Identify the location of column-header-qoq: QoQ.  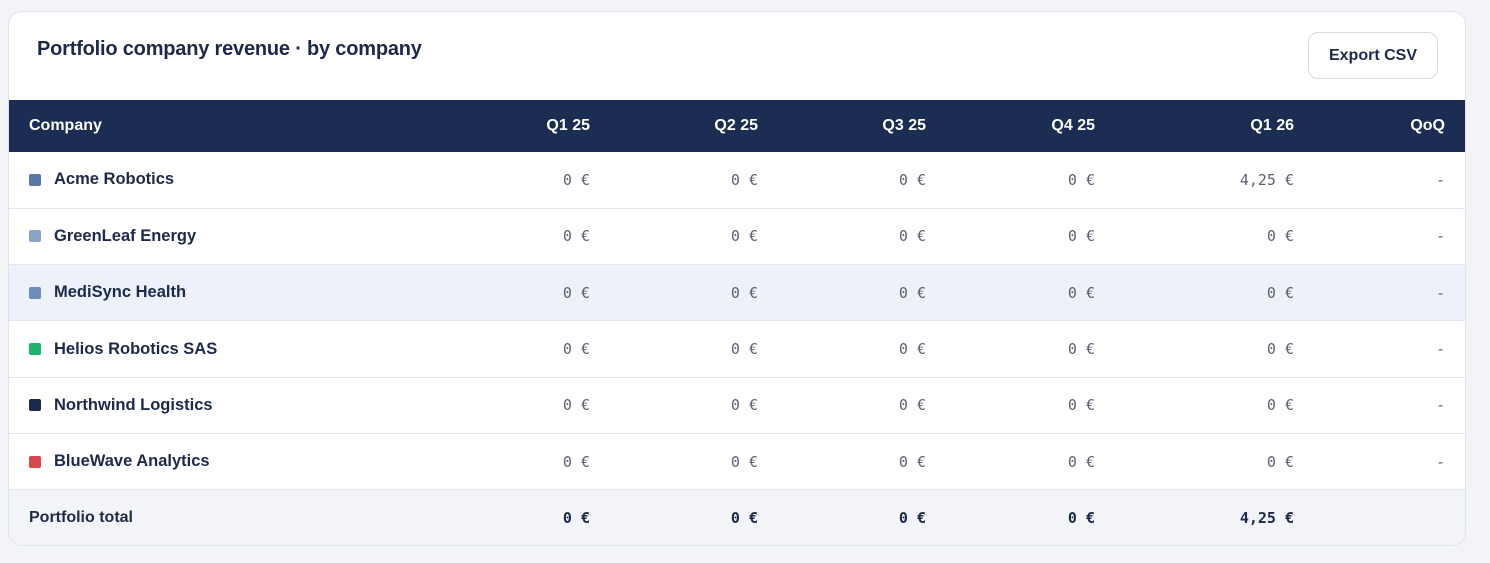
(1379, 126).